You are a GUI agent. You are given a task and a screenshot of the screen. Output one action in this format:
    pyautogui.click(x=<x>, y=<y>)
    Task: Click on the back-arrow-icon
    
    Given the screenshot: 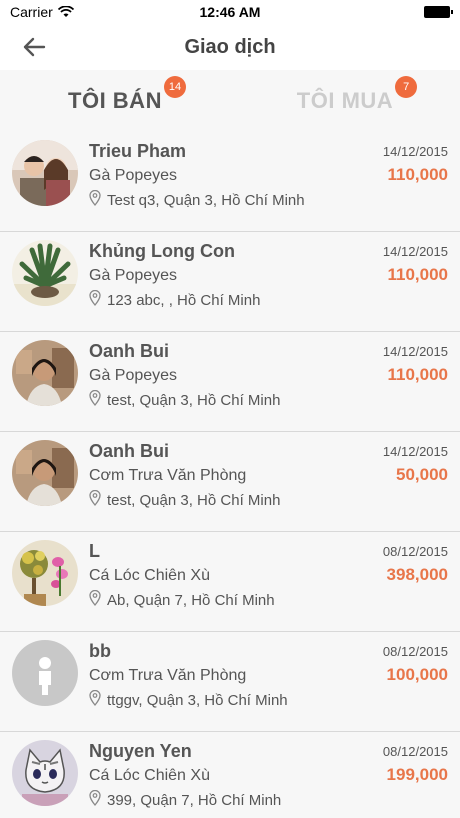 What is the action you would take?
    pyautogui.click(x=34, y=47)
    